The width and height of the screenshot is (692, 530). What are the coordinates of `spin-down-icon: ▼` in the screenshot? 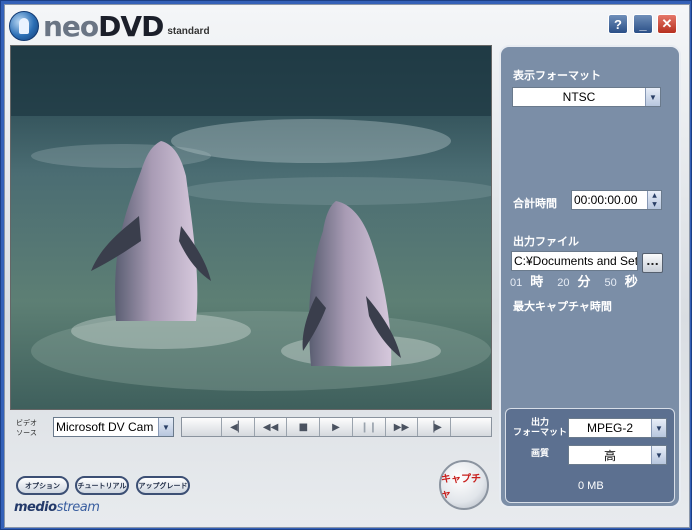 It's located at (654, 204).